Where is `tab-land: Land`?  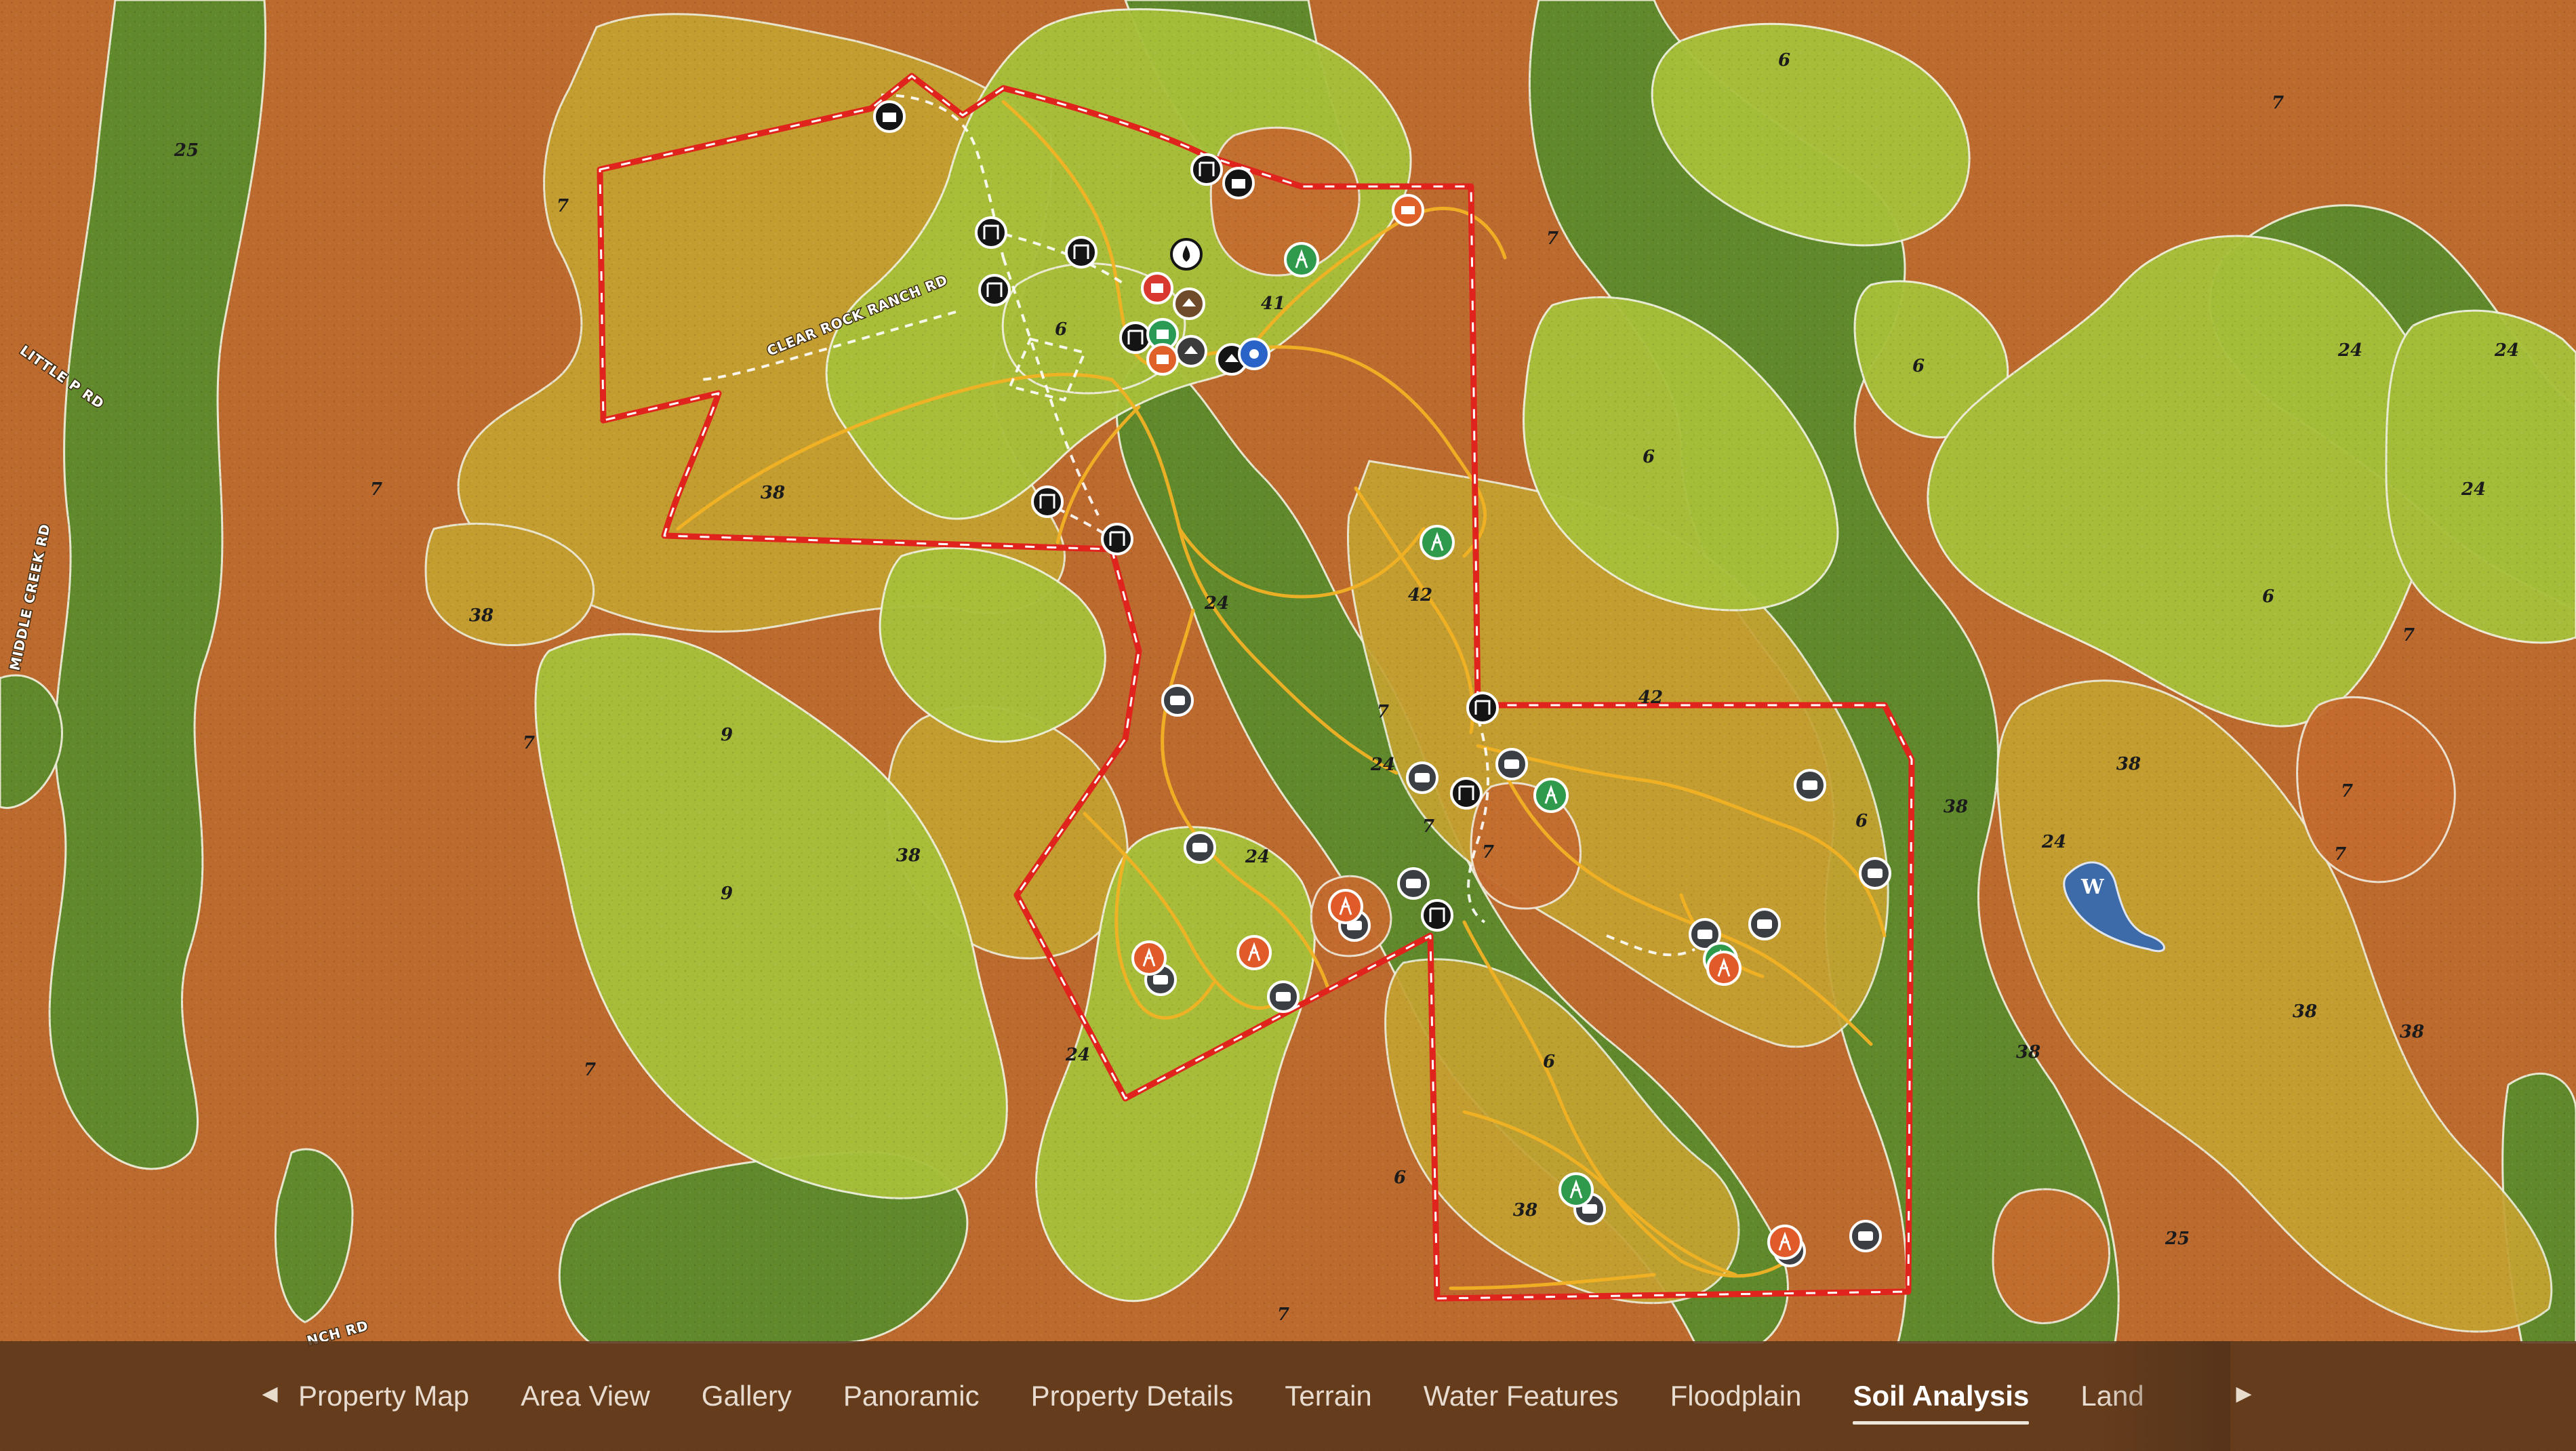
tab-land: Land is located at coordinates (2112, 1396).